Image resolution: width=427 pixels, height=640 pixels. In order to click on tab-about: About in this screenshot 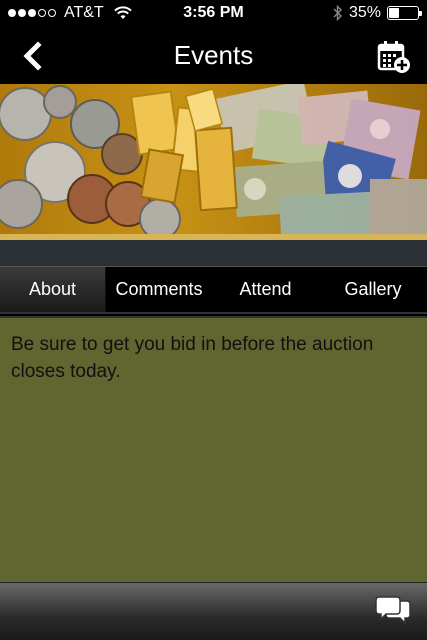, I will do `click(53, 289)`.